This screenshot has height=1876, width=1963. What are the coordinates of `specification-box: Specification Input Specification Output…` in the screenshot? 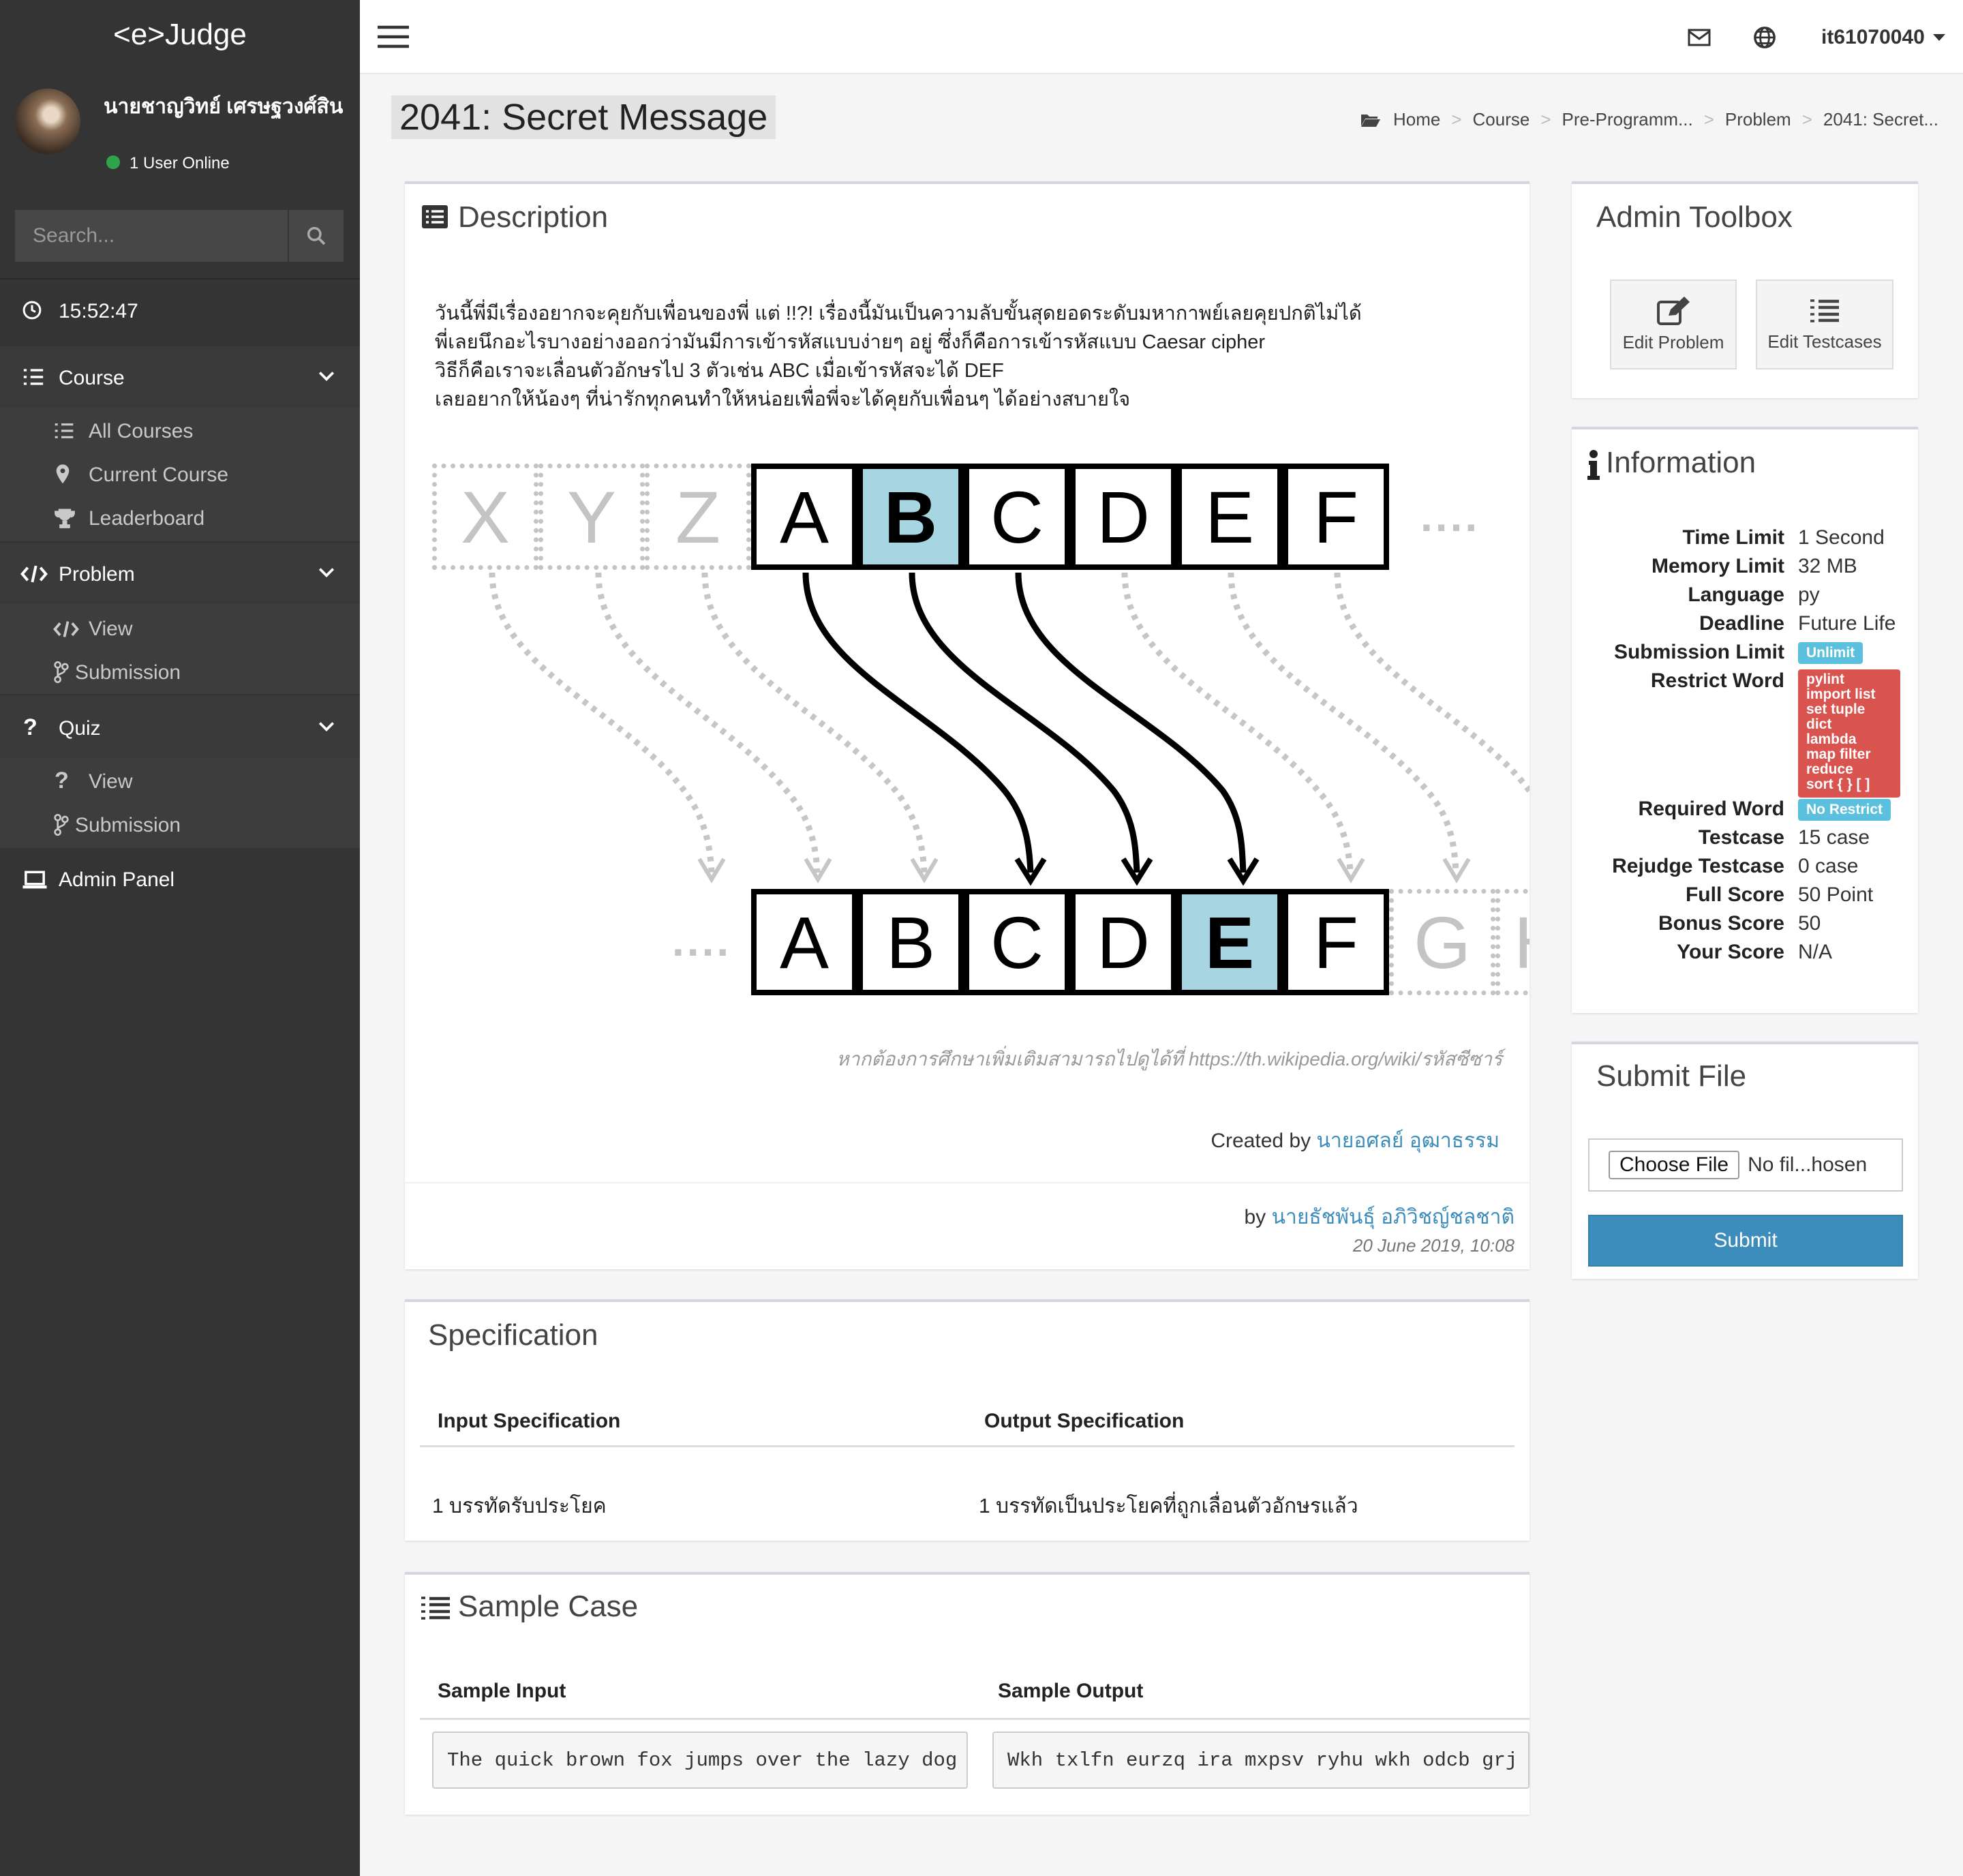 It's located at (967, 1420).